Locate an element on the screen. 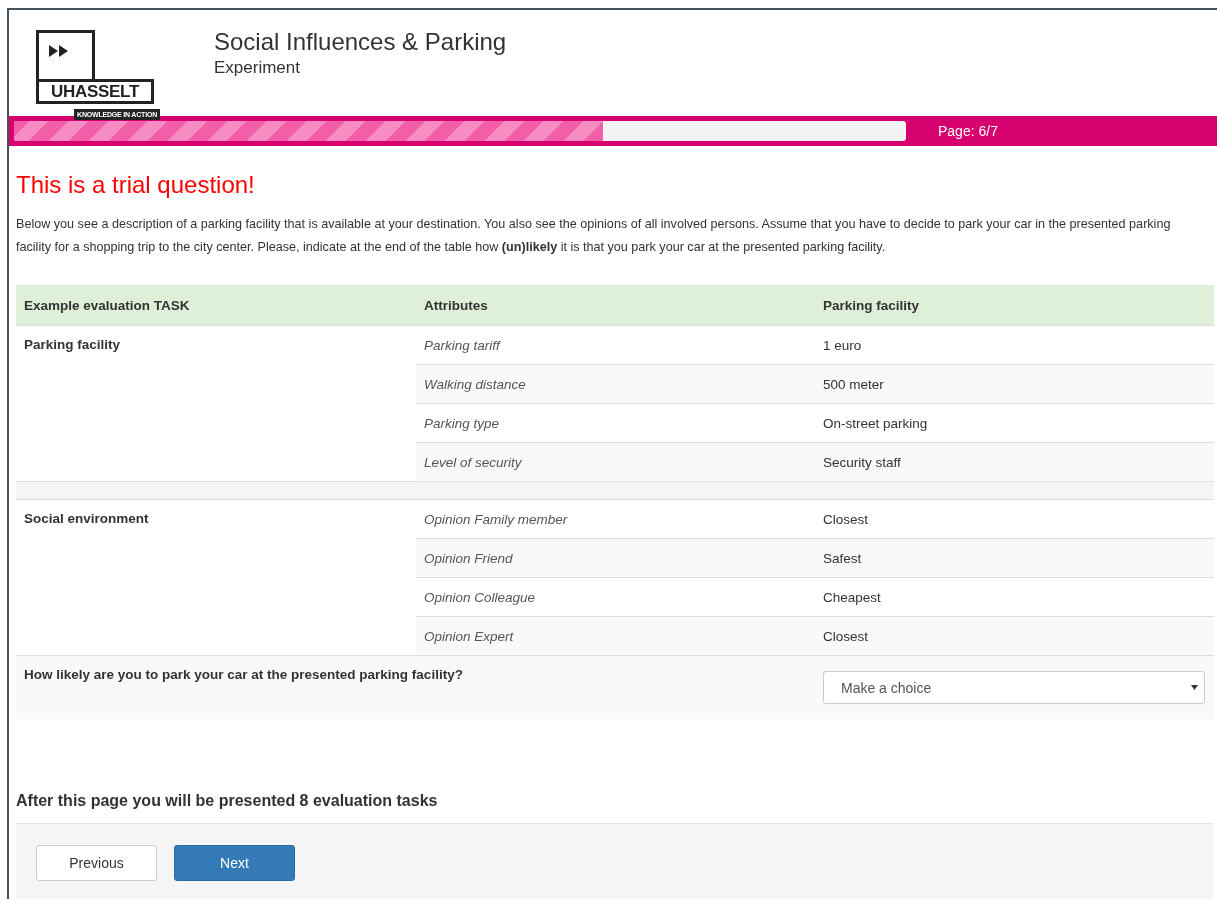 This screenshot has width=1217, height=901. survey-title: Social Influences & Parking is located at coordinates (360, 42).